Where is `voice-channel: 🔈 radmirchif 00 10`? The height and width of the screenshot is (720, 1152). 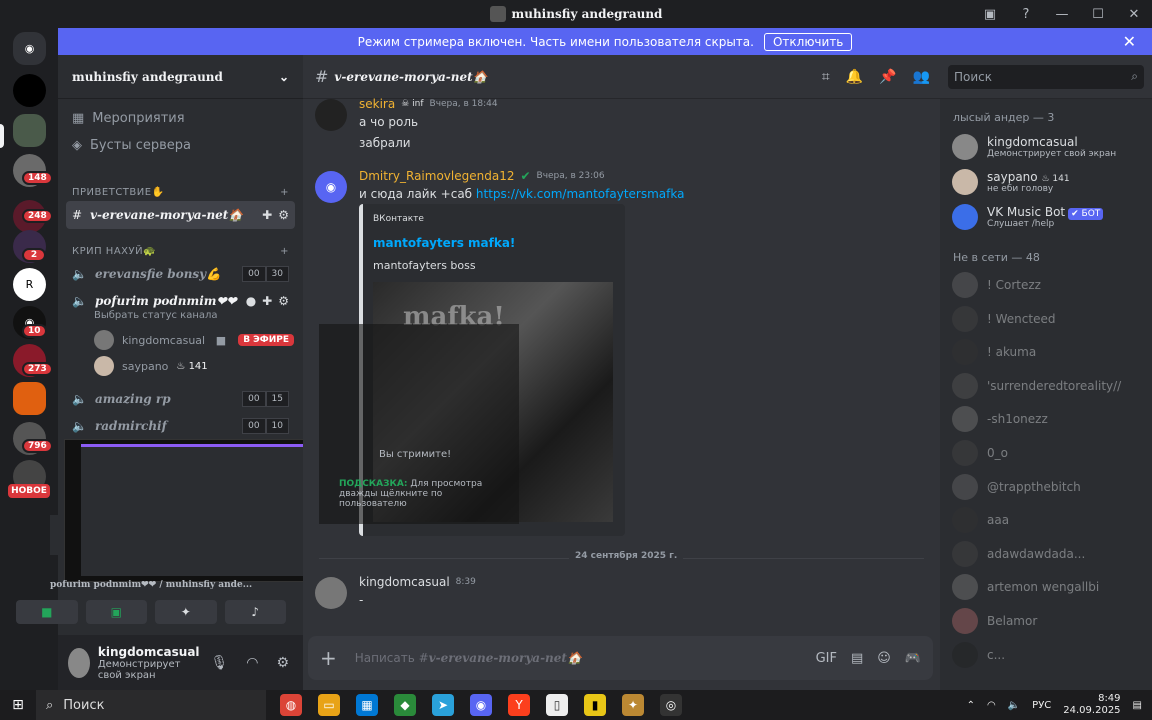
voice-channel: 🔈 radmirchif 00 10 is located at coordinates (180, 426).